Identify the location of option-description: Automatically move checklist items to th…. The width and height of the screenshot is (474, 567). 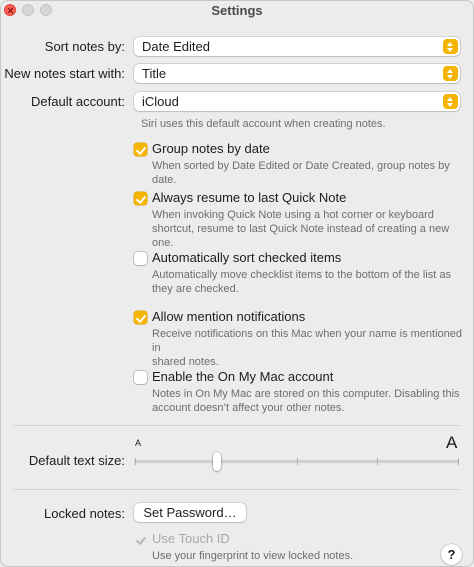
(307, 282).